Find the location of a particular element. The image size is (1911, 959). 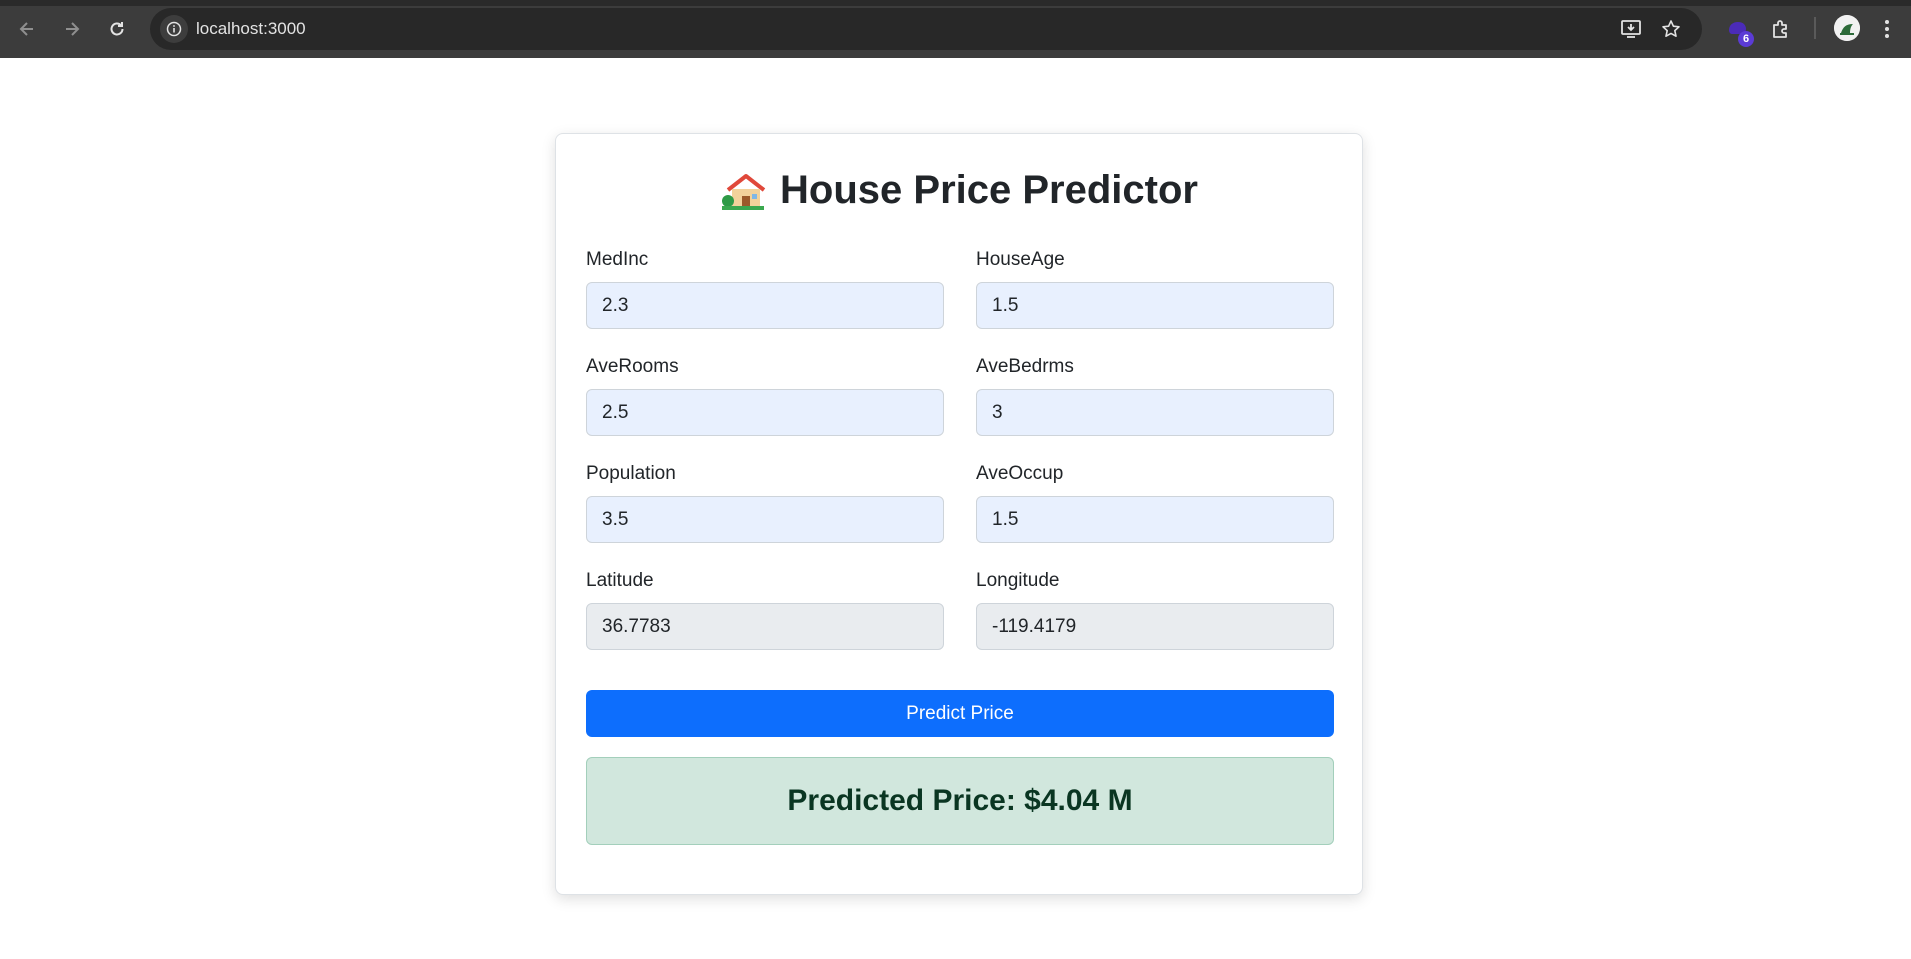

install-app-button is located at coordinates (1631, 29).